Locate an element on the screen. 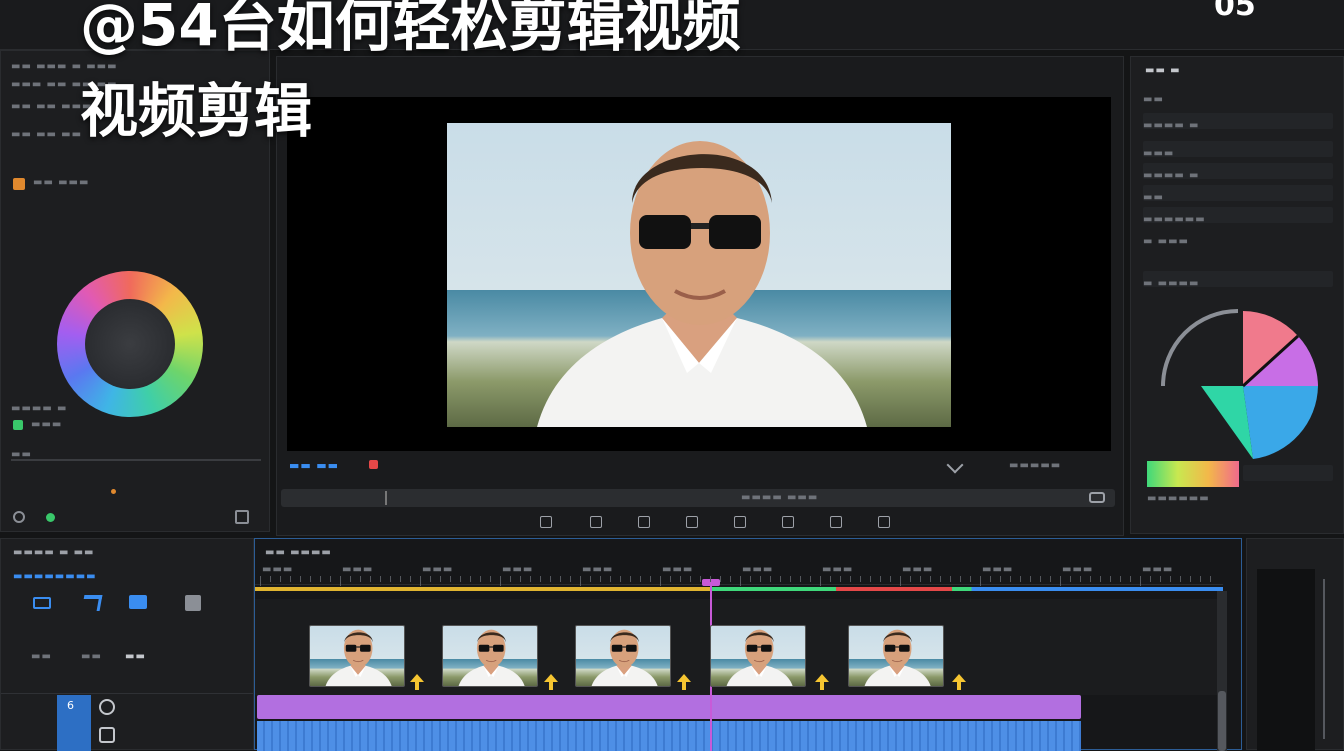 The height and width of the screenshot is (751, 1344). scrollbar-thumb is located at coordinates (1222, 721).